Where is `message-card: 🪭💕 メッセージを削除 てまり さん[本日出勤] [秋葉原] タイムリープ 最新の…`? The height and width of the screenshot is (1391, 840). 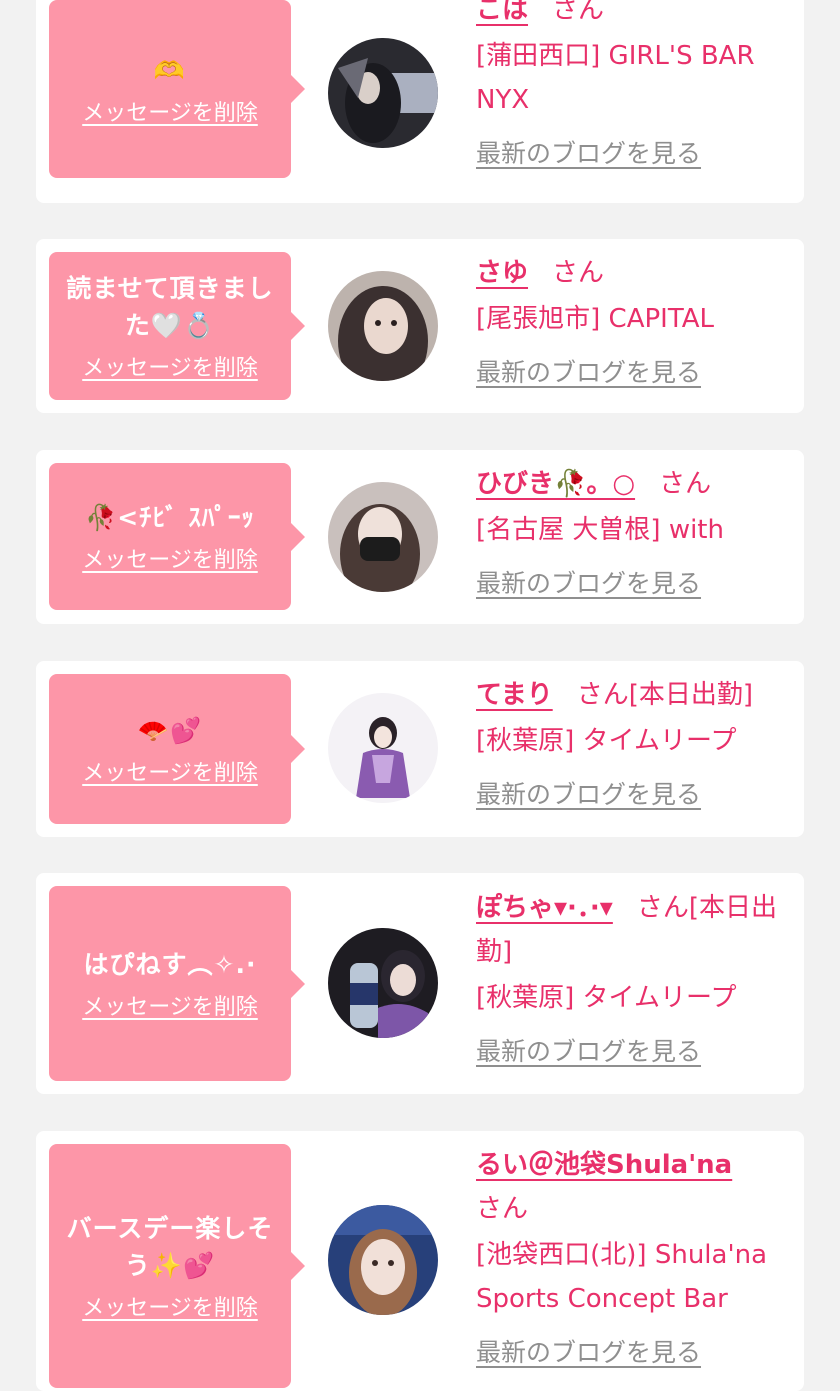 message-card: 🪭💕 メッセージを削除 てまり さん[本日出勤] [秋葉原] タイムリープ 最新の… is located at coordinates (420, 749).